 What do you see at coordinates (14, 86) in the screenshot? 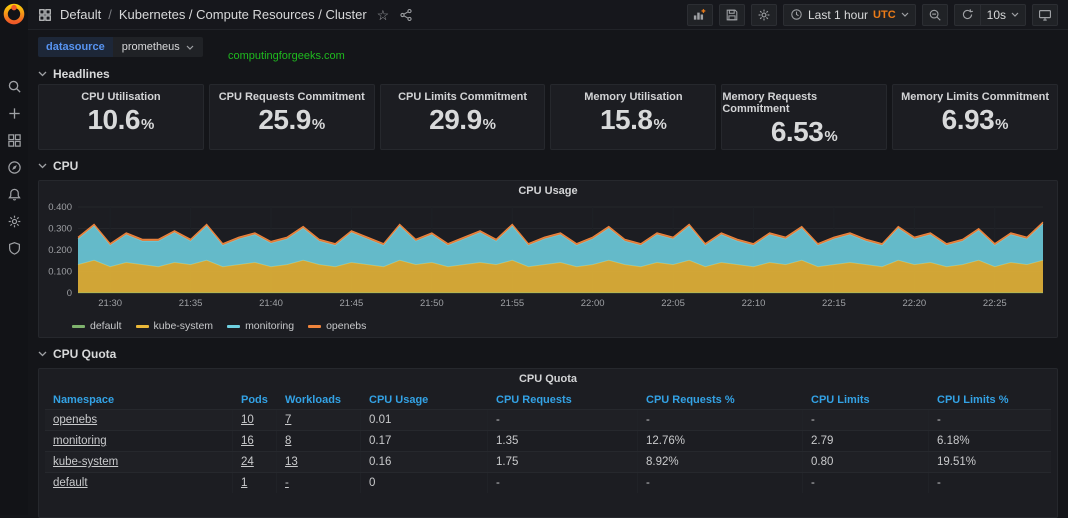
I see `search-icon` at bounding box center [14, 86].